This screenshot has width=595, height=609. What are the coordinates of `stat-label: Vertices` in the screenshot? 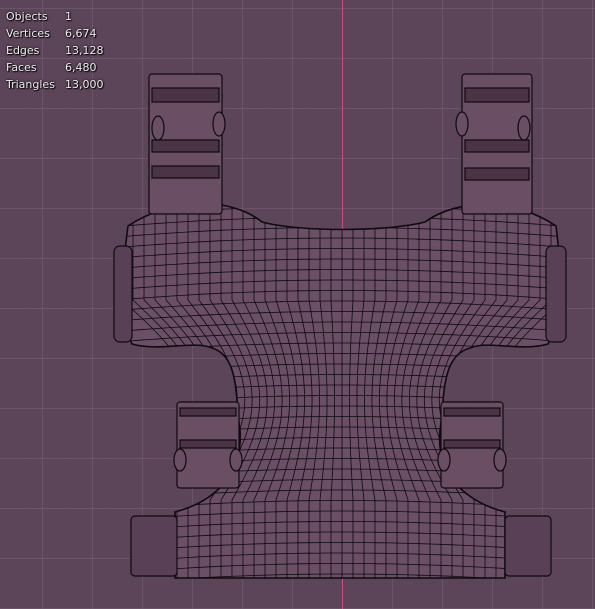 It's located at (28, 33).